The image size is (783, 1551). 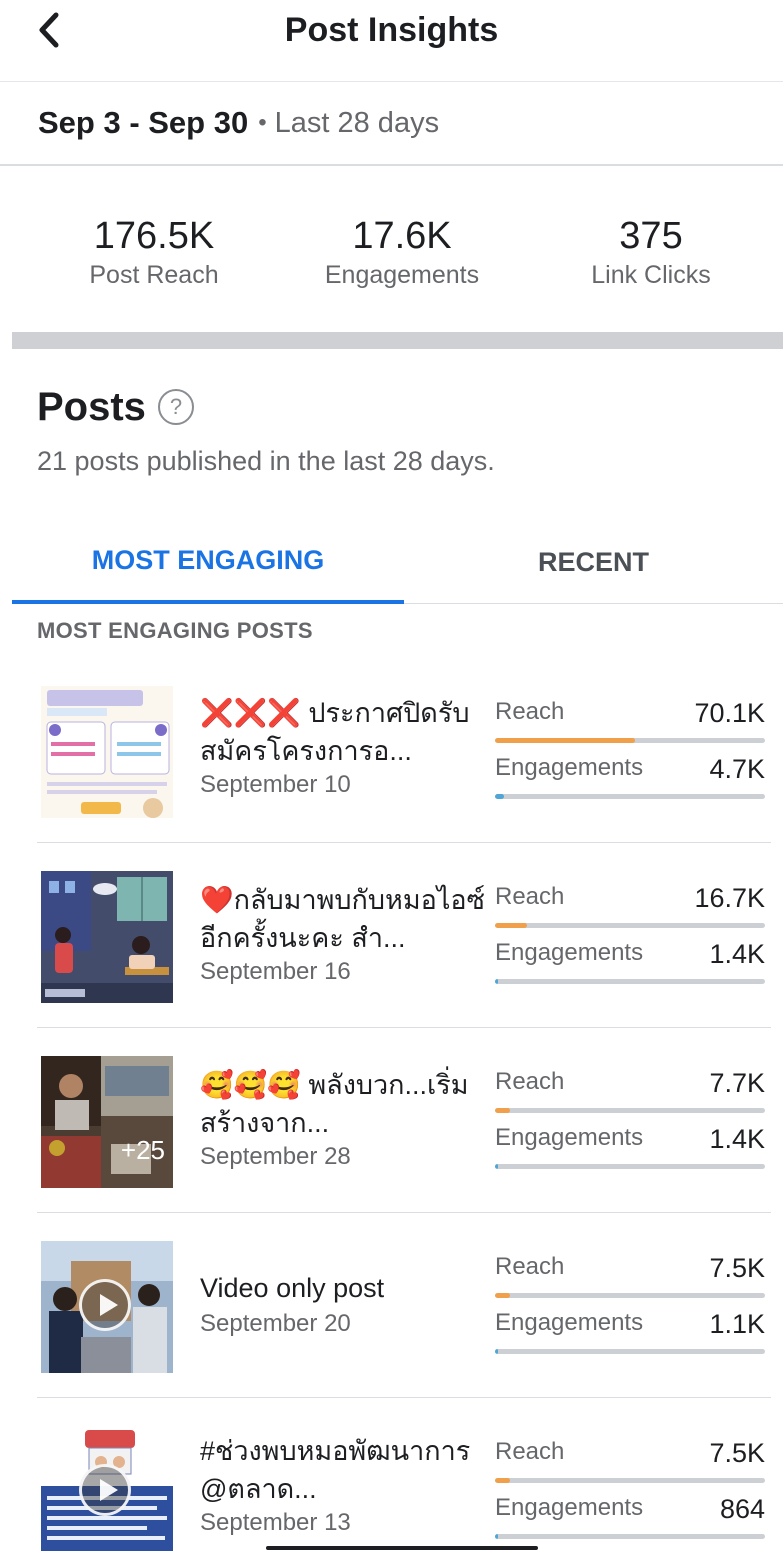 What do you see at coordinates (737, 1083) in the screenshot?
I see `reach-value: 7.7K` at bounding box center [737, 1083].